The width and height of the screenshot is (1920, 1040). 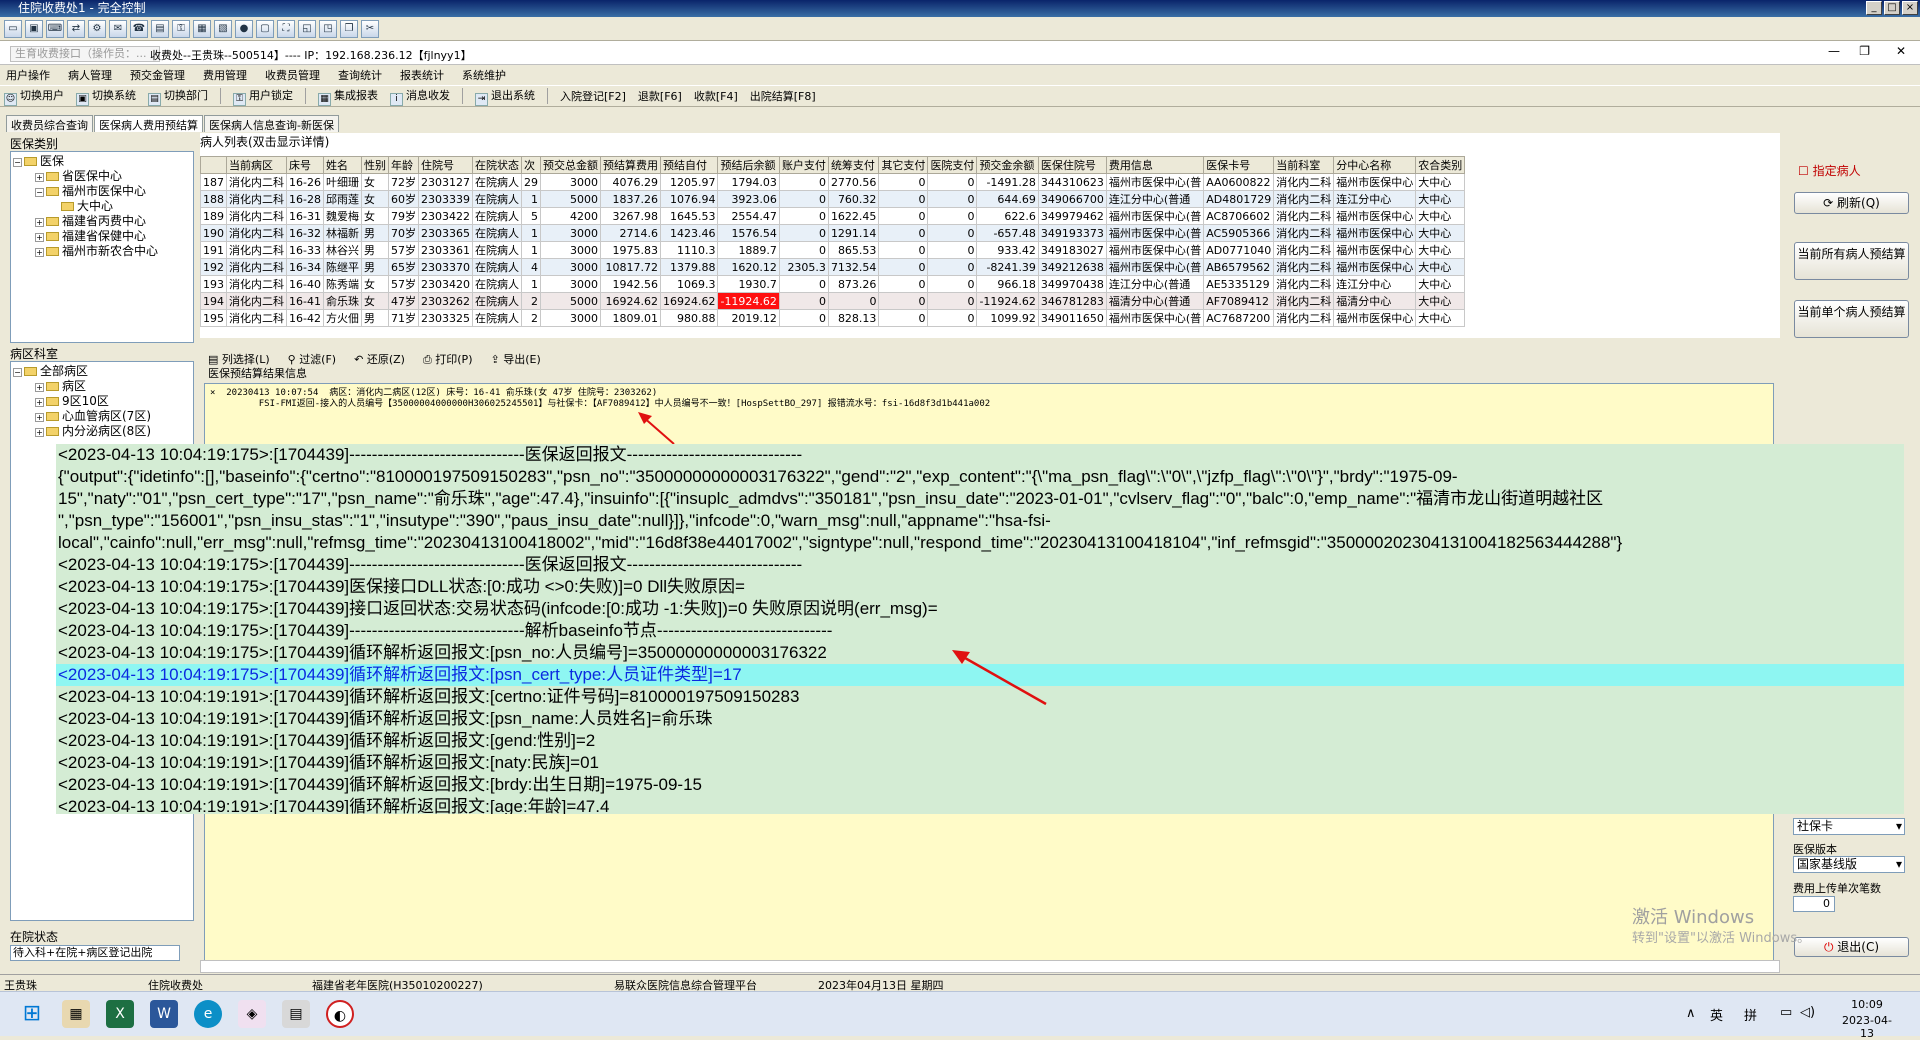 I want to click on tools-icon: ✂, so click(x=370, y=28).